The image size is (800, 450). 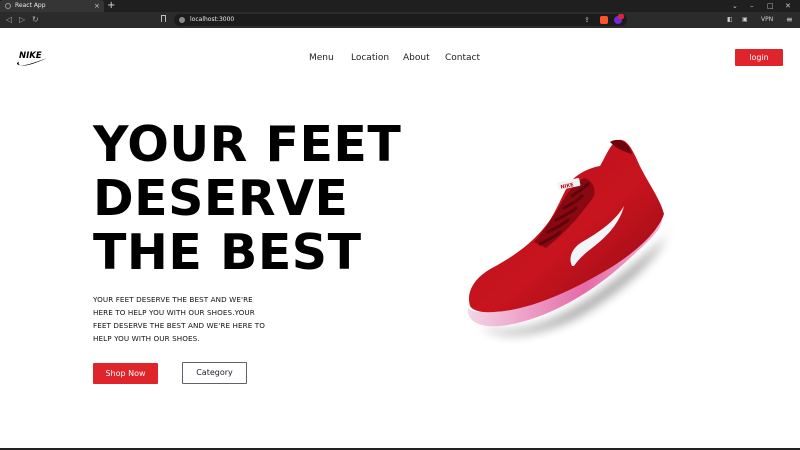 I want to click on window-close-icon: ✕, so click(x=788, y=6).